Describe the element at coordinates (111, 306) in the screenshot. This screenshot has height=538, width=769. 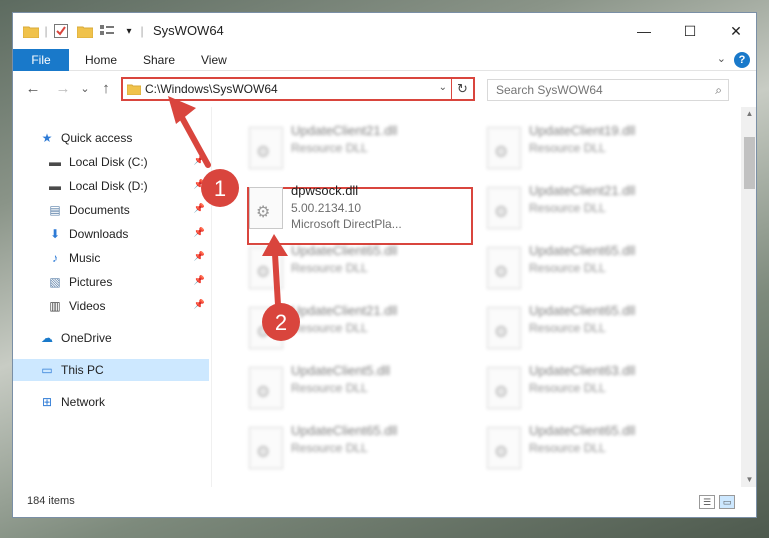
I see `sidebar-item-videos: ▥ Videos 📌` at that location.